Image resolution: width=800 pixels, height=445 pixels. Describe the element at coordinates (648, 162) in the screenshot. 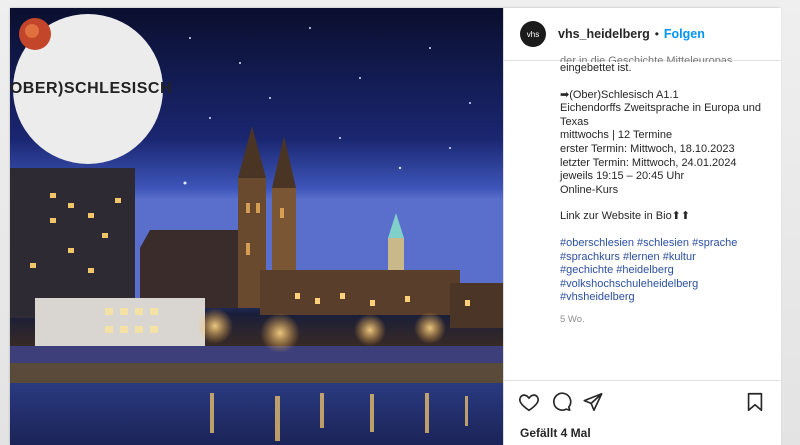

I see `course-last-date: letzter Termin: Mittwoch, 24.01.2024` at that location.